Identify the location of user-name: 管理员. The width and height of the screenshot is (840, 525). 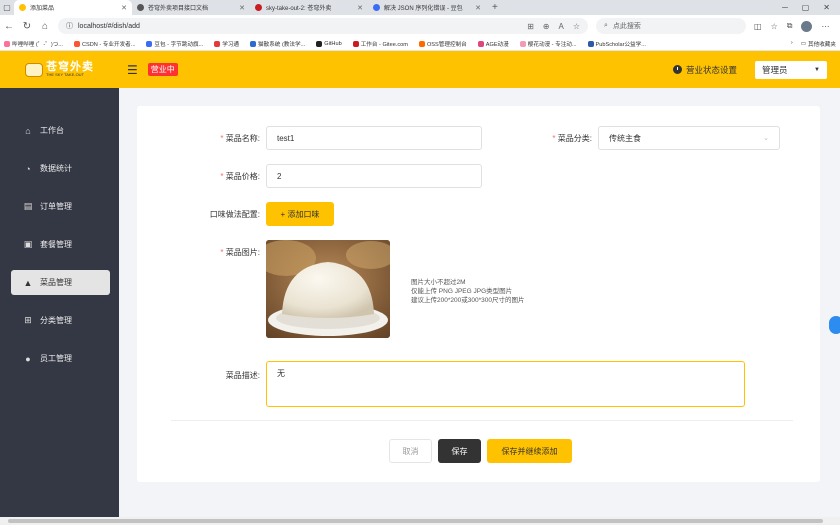
(775, 69).